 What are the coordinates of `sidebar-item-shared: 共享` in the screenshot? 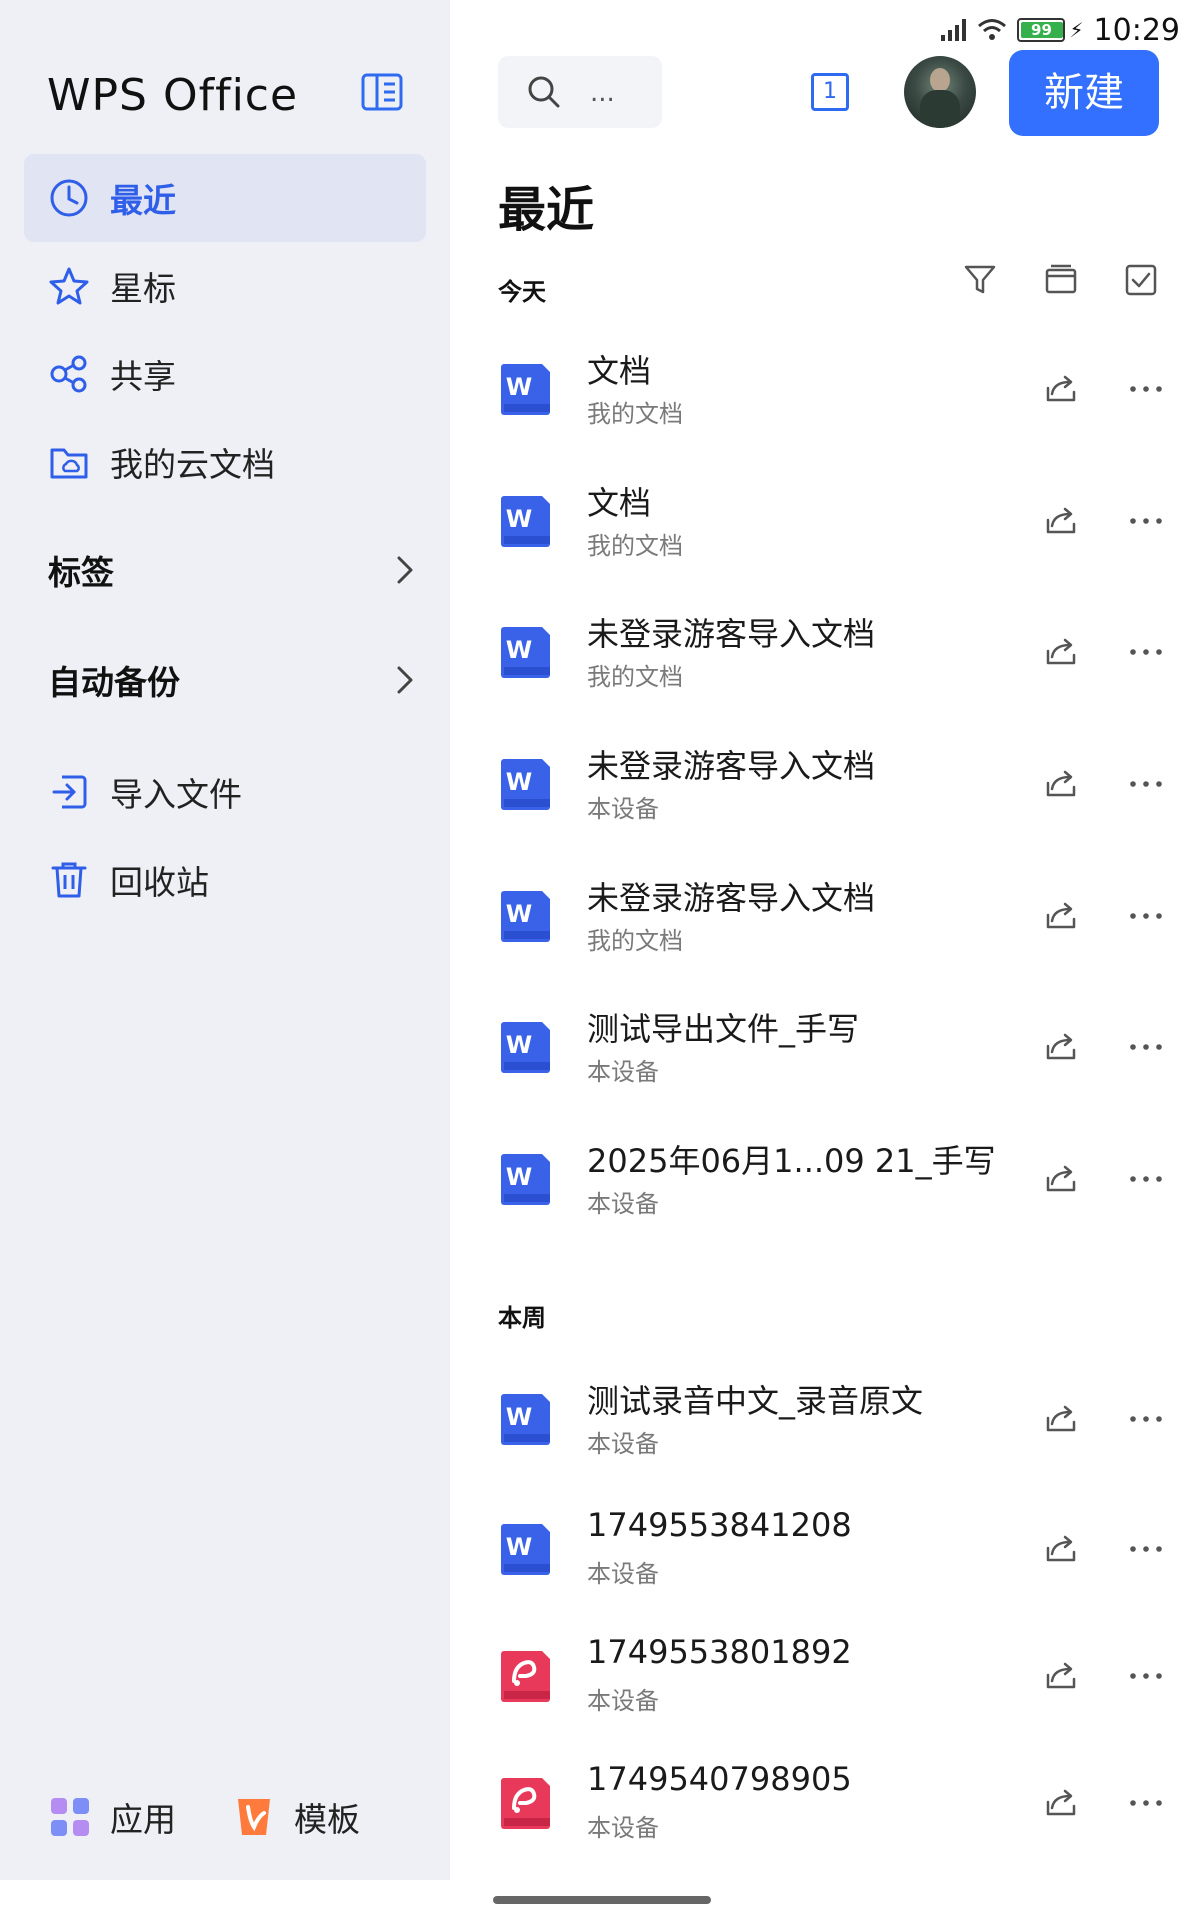 It's located at (225, 374).